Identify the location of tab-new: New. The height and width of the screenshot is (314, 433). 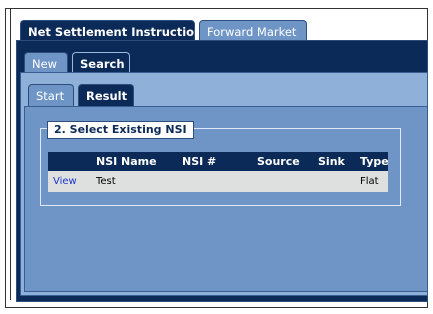
(46, 63).